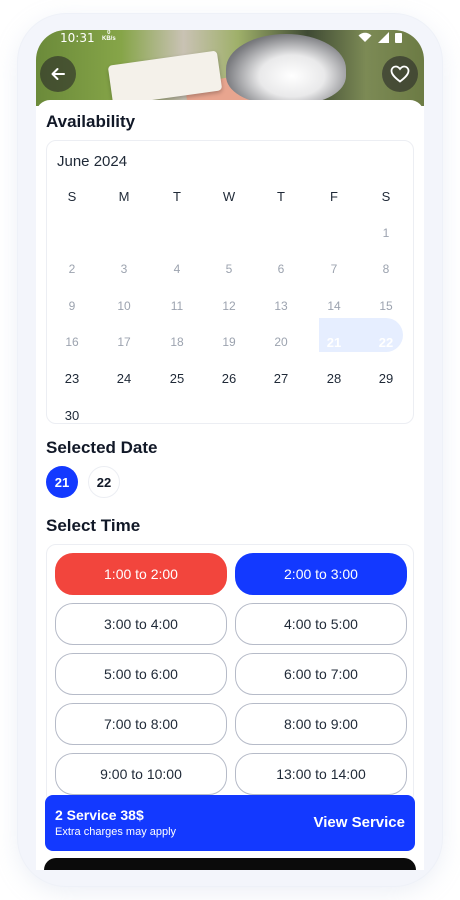 Image resolution: width=460 pixels, height=900 pixels. I want to click on calendar-day: 8, so click(386, 269).